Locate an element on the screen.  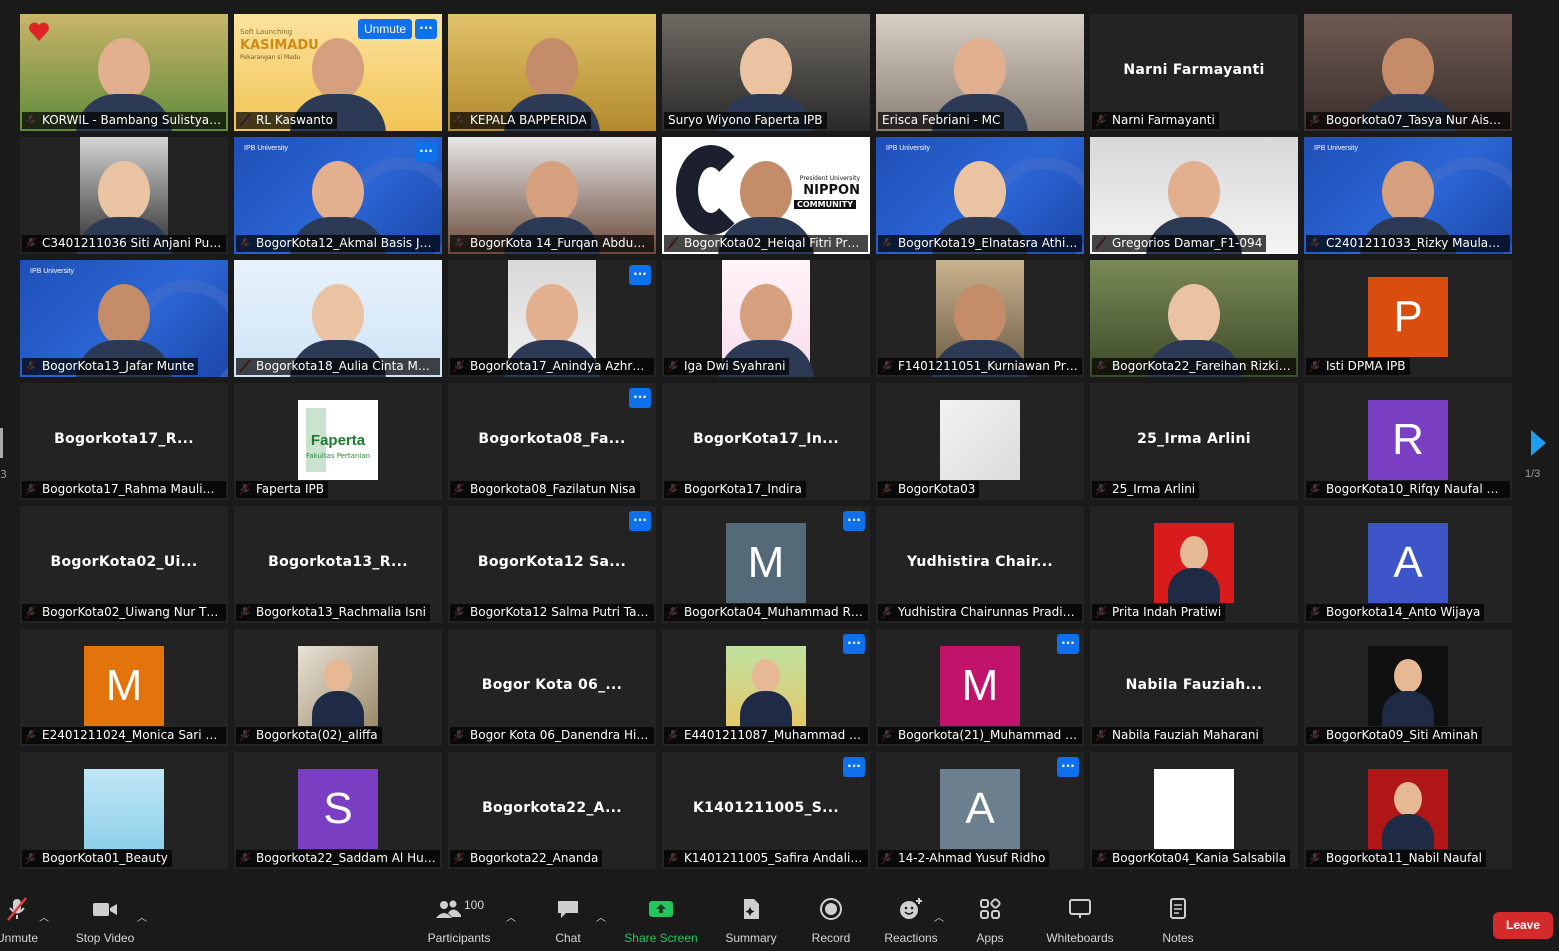
stop-video-button: Stop Video is located at coordinates (105, 922).